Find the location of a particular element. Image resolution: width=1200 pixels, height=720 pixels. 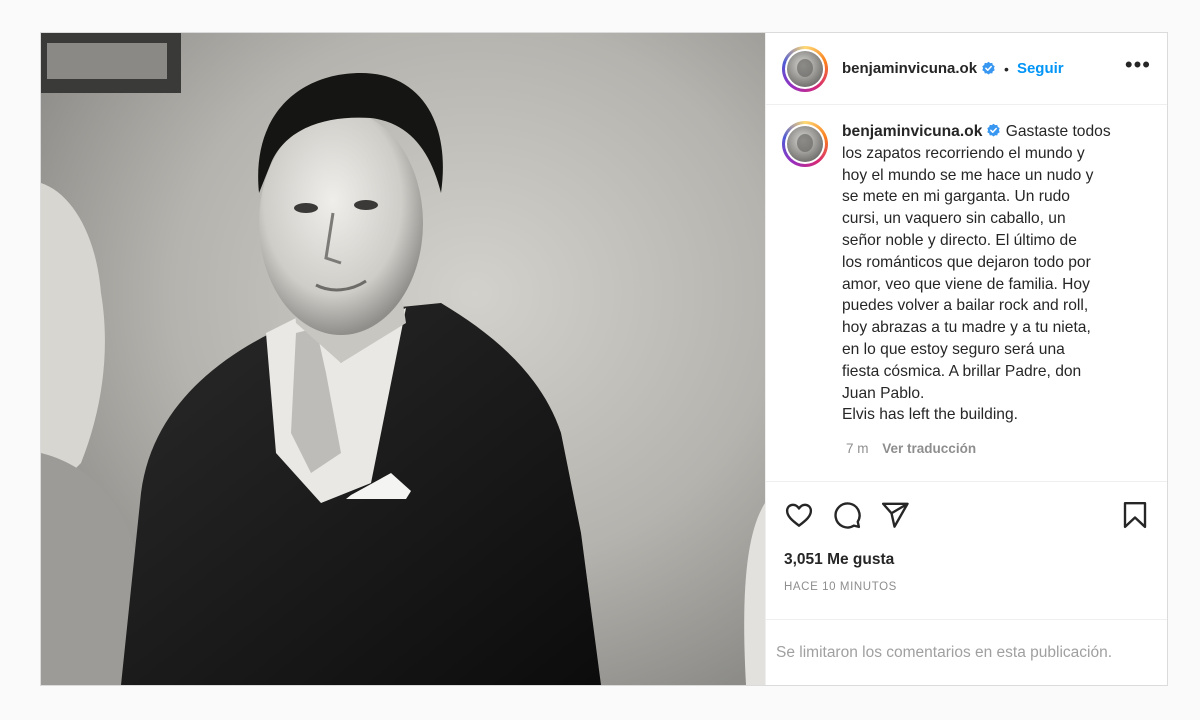

caption-avatar-image is located at coordinates (805, 144).